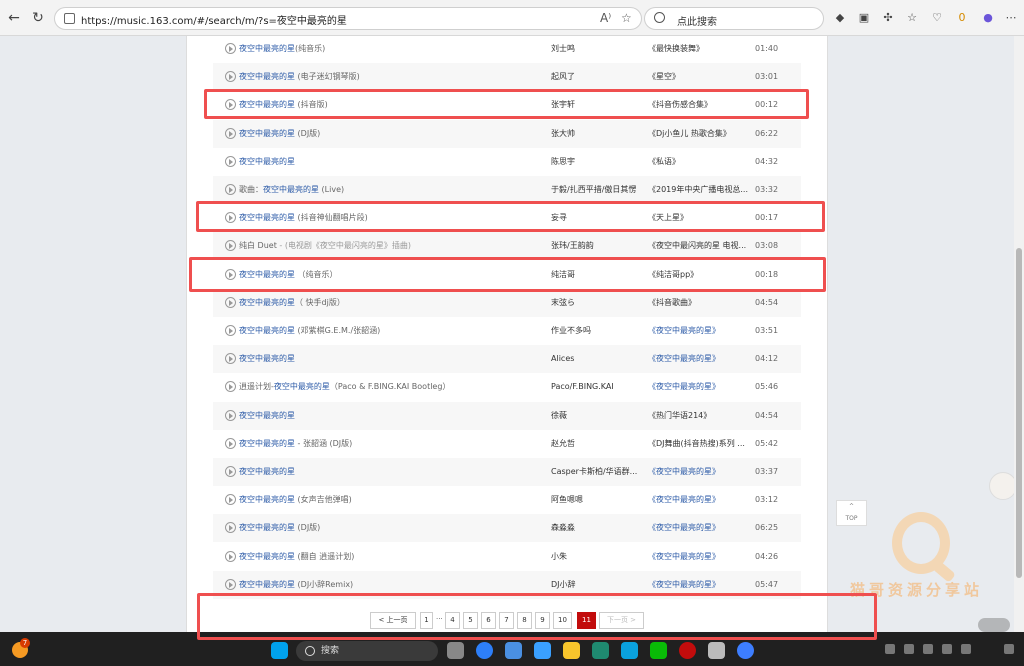  I want to click on song-title: 夜空中最亮的星 (电子迷幻钢琴版), so click(299, 77).